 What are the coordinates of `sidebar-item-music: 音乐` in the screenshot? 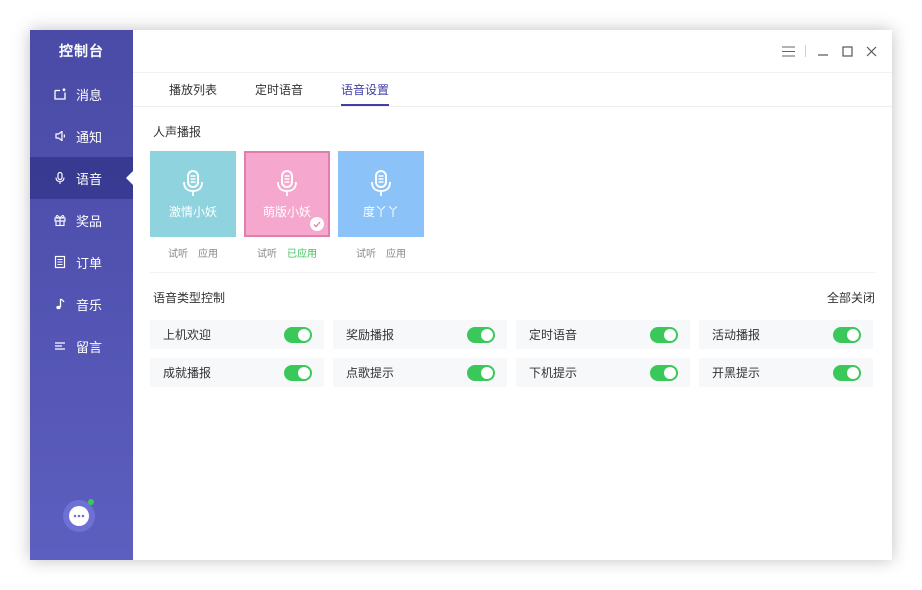 It's located at (81, 304).